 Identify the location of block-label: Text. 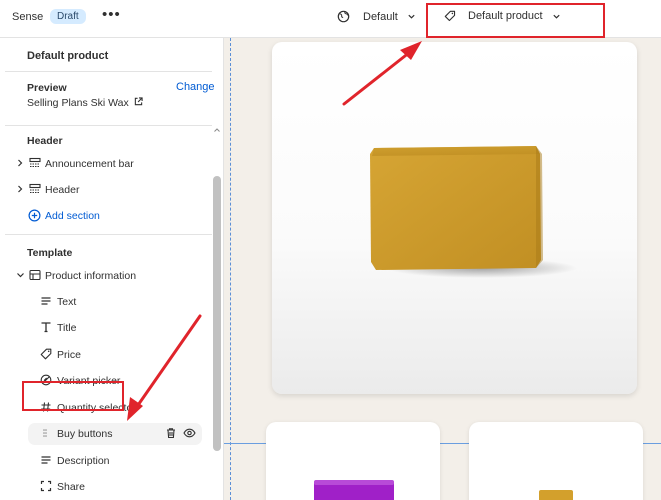
(67, 302).